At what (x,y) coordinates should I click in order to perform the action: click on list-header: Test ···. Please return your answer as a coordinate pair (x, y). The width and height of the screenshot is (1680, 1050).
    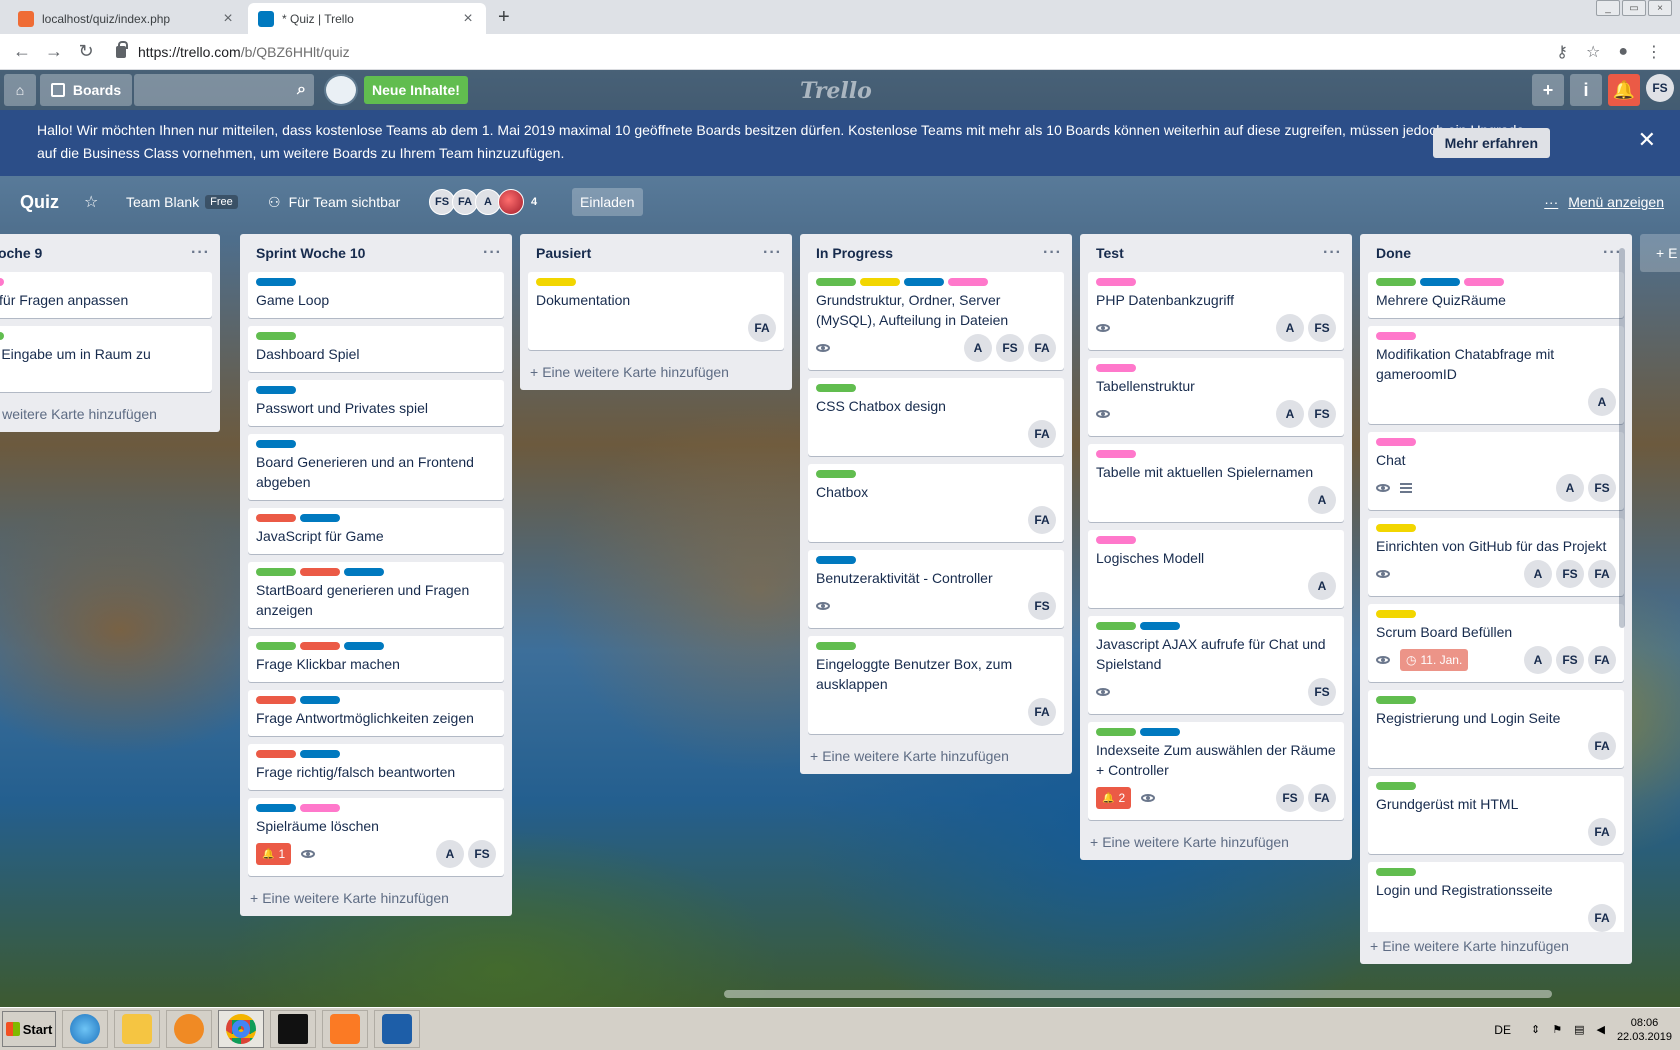
    Looking at the image, I should click on (1216, 253).